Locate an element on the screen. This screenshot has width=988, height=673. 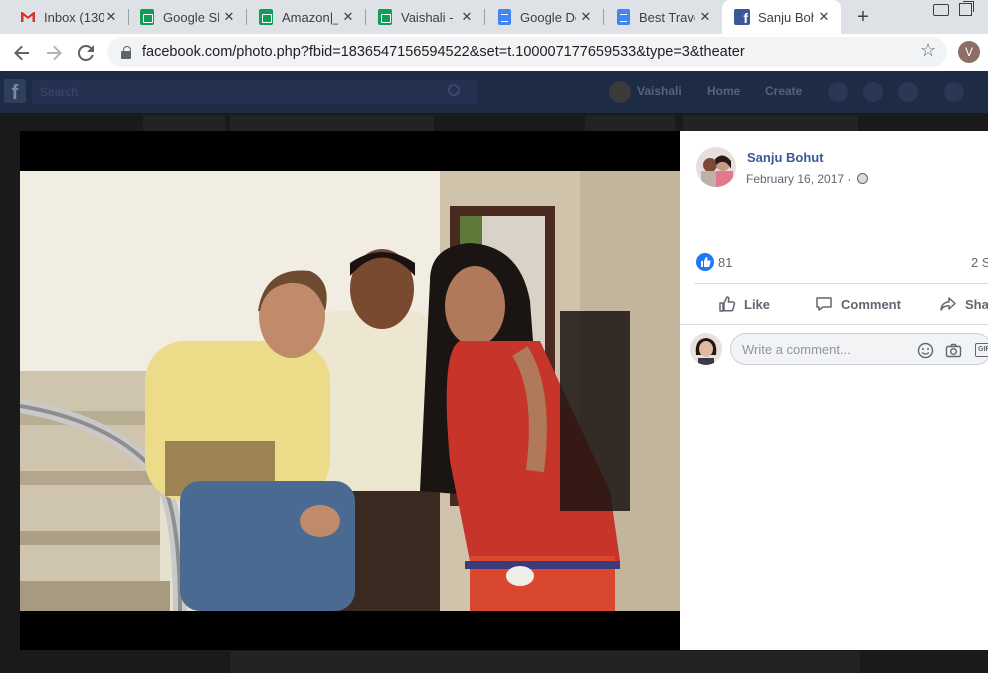
profile-avatar: V is located at coordinates (969, 52).